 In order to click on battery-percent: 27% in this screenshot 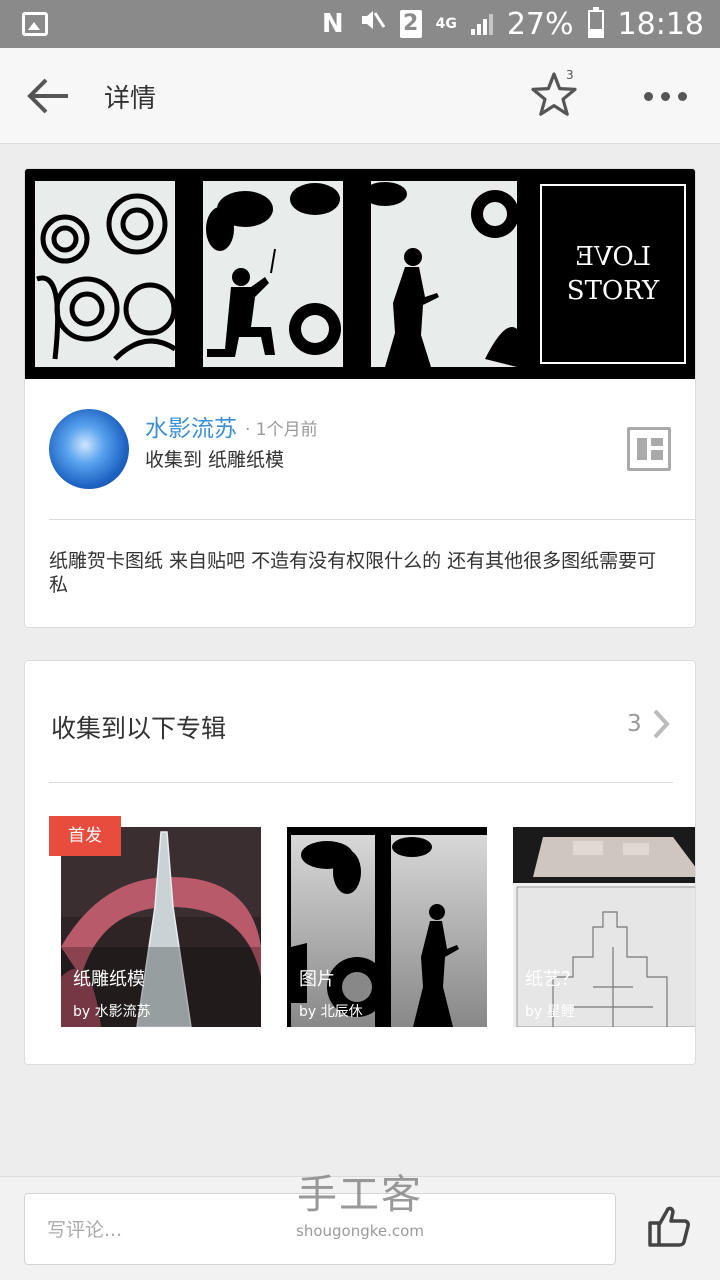, I will do `click(540, 24)`.